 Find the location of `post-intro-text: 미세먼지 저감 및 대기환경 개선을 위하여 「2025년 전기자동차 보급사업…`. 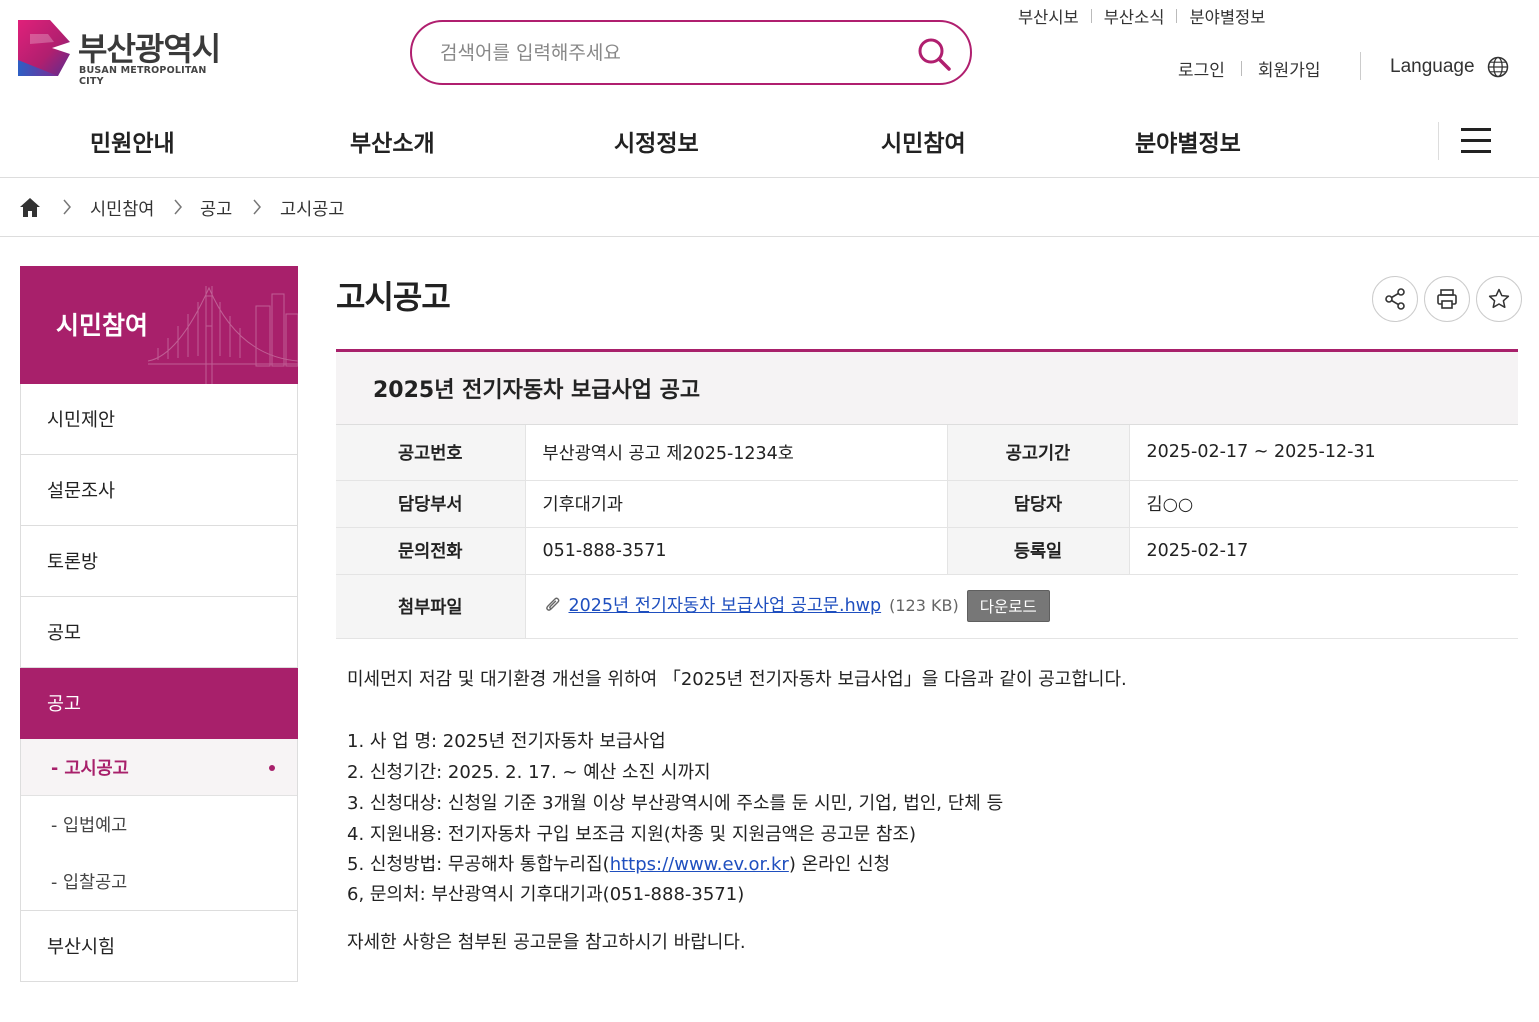

post-intro-text: 미세먼지 저감 및 대기환경 개선을 위하여 「2025년 전기자동차 보급사업… is located at coordinates (737, 679).